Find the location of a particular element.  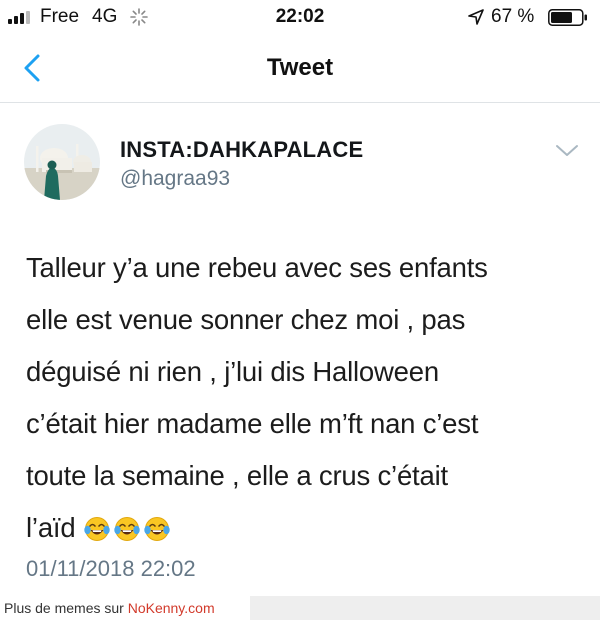

footer-bar: Plus de memes sur NoKenny.com is located at coordinates (300, 608).